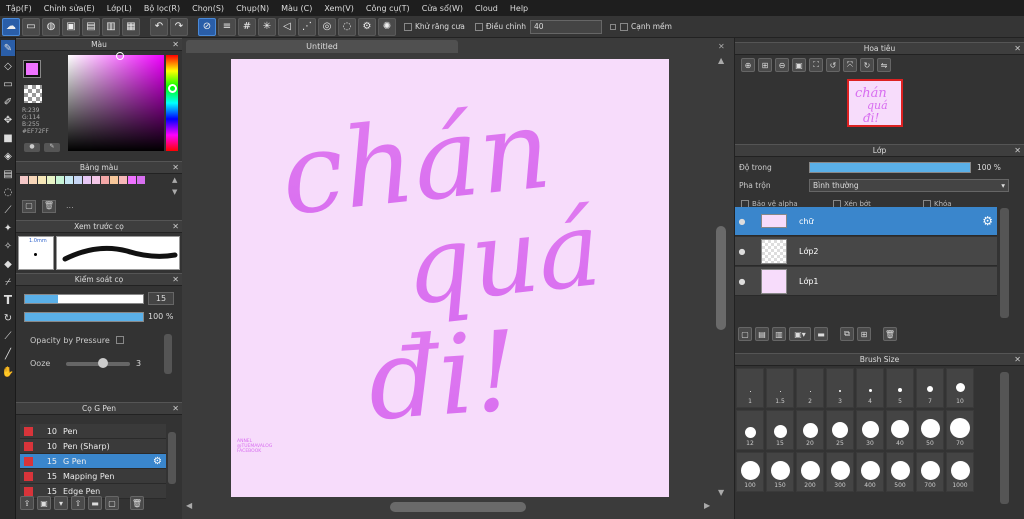  I want to click on brush-size-cell: 1, so click(750, 388).